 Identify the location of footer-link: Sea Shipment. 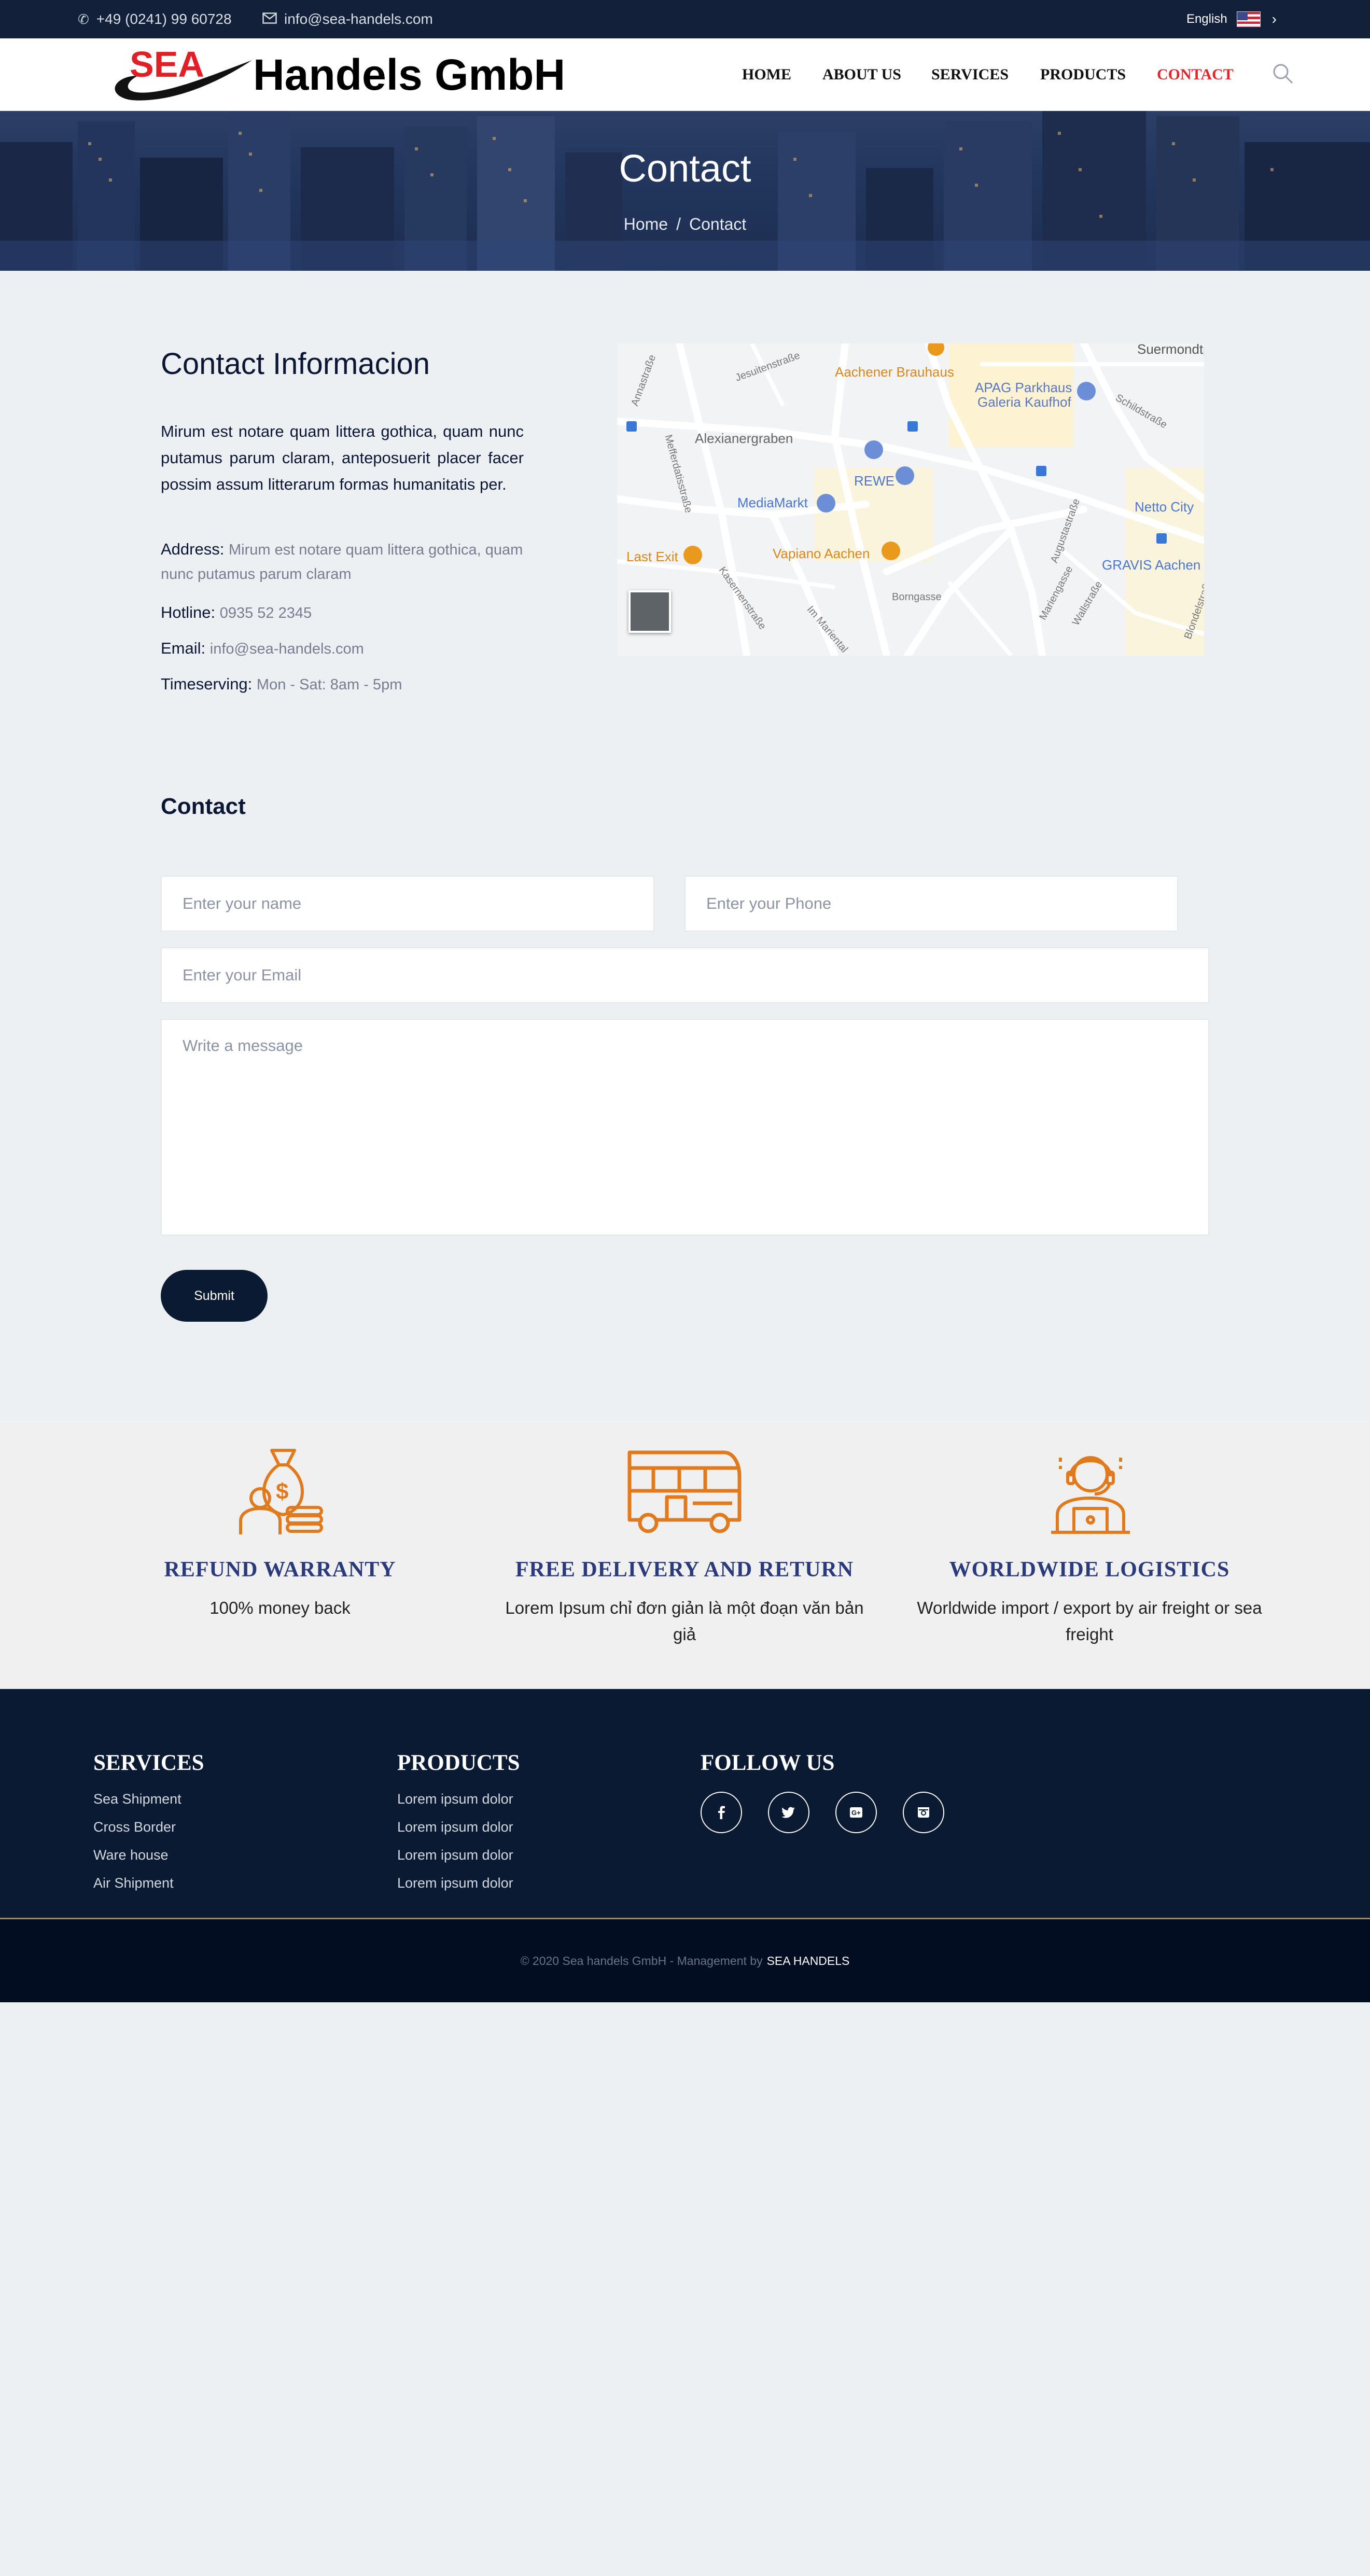
(148, 1799).